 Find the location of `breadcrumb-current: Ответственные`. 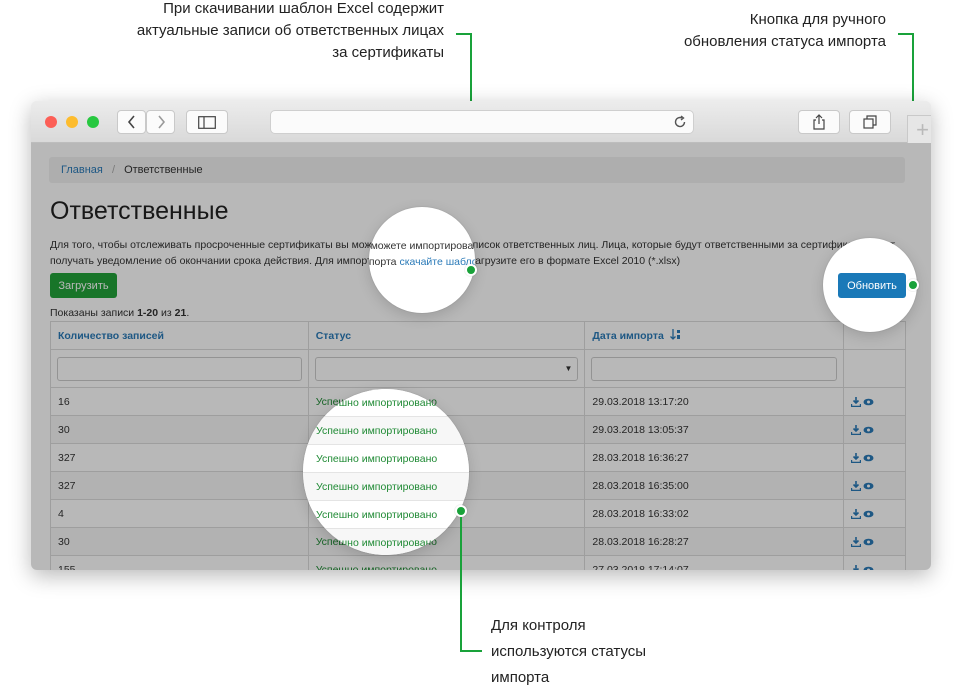

breadcrumb-current: Ответственные is located at coordinates (163, 170).